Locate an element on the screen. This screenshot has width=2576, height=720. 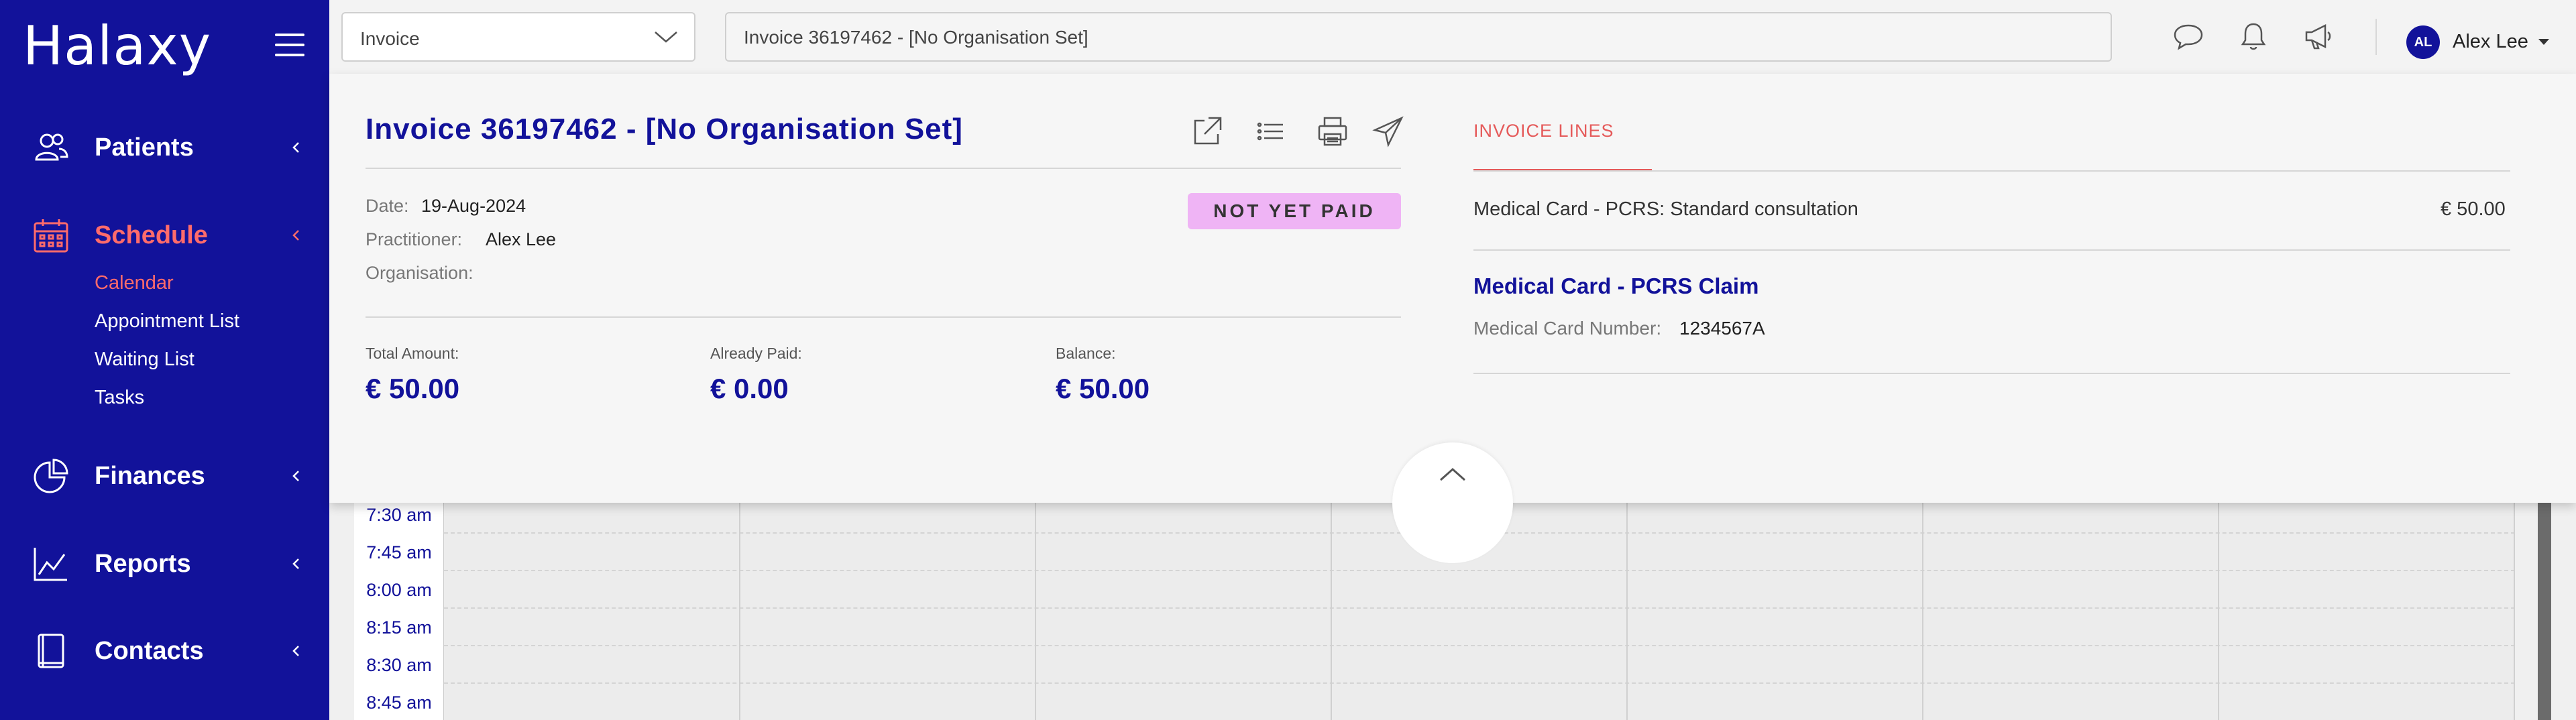
megaphone-icon is located at coordinates (2318, 36).